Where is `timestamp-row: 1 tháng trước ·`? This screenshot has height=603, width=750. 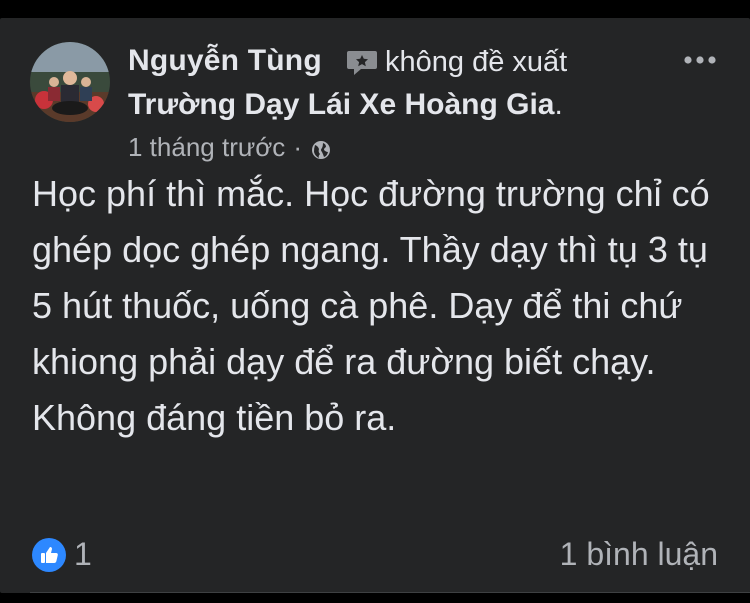
timestamp-row: 1 tháng trước · is located at coordinates (230, 147).